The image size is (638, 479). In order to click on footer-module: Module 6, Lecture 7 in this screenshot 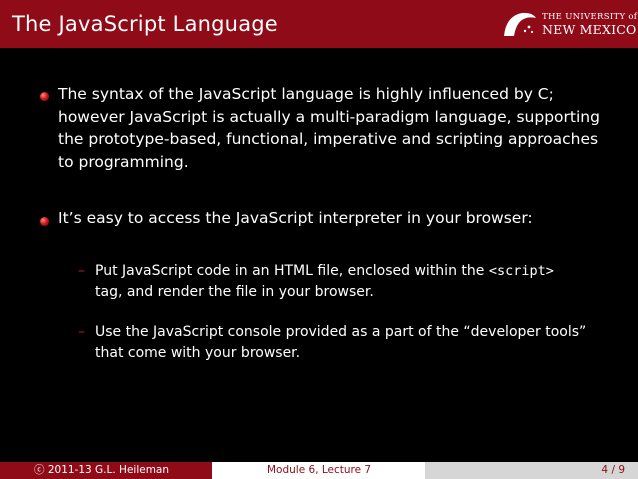, I will do `click(318, 470)`.